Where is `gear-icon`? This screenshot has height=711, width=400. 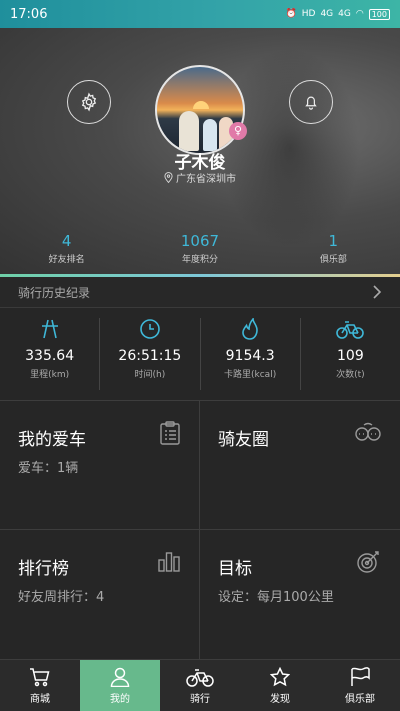 gear-icon is located at coordinates (89, 102).